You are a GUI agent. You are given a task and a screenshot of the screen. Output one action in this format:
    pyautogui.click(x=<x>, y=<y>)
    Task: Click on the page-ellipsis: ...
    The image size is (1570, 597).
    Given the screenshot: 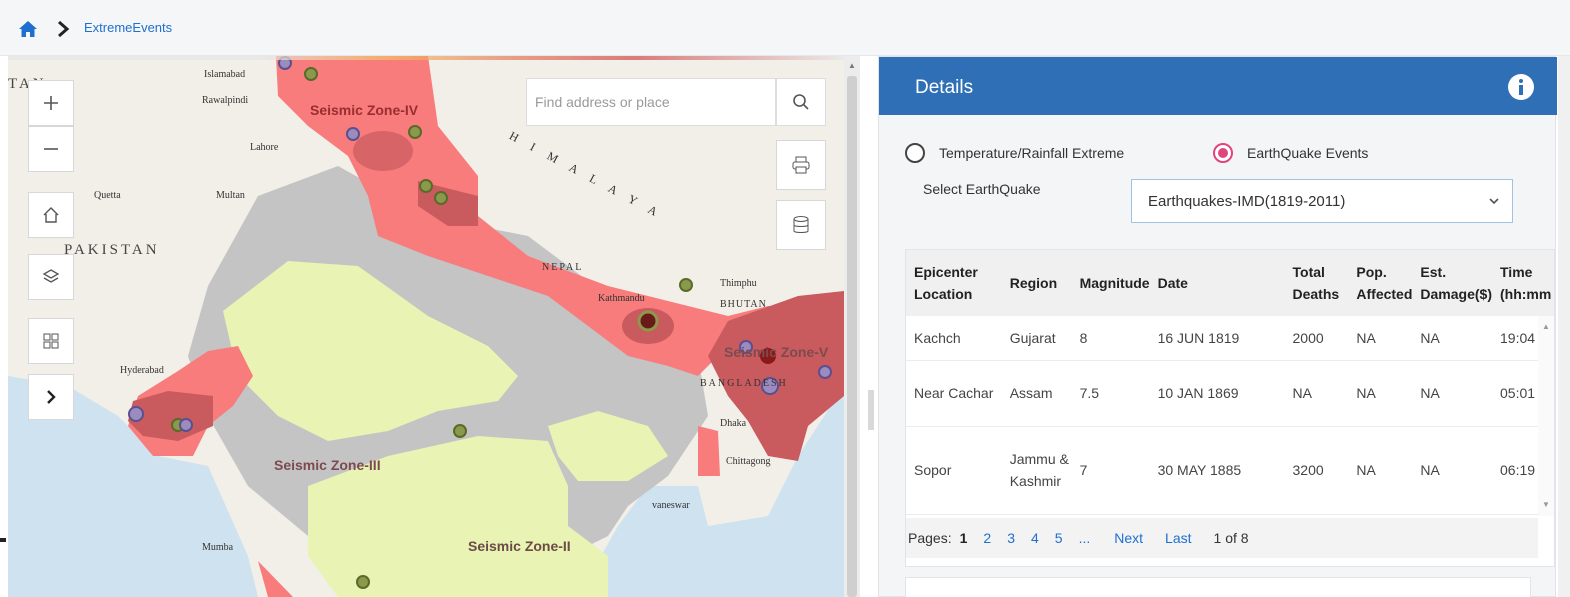 What is the action you would take?
    pyautogui.click(x=1085, y=538)
    